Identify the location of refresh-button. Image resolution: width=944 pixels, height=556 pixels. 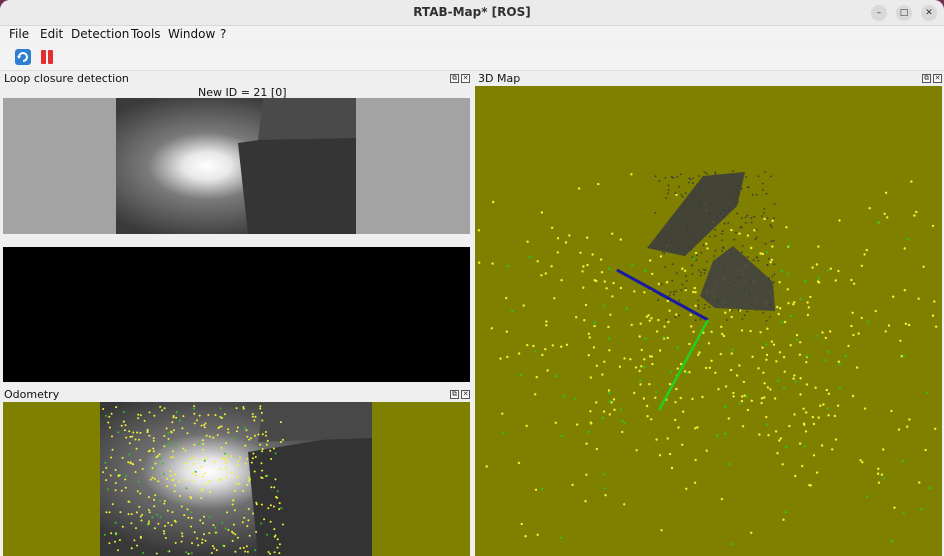
(23, 57).